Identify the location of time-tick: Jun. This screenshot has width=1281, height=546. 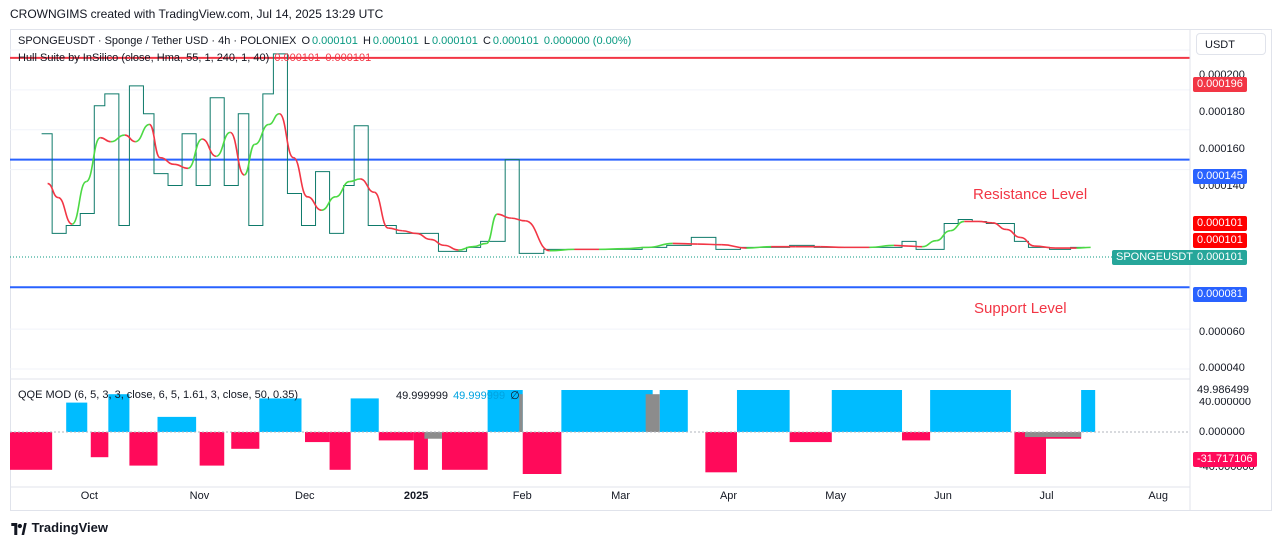
(943, 496).